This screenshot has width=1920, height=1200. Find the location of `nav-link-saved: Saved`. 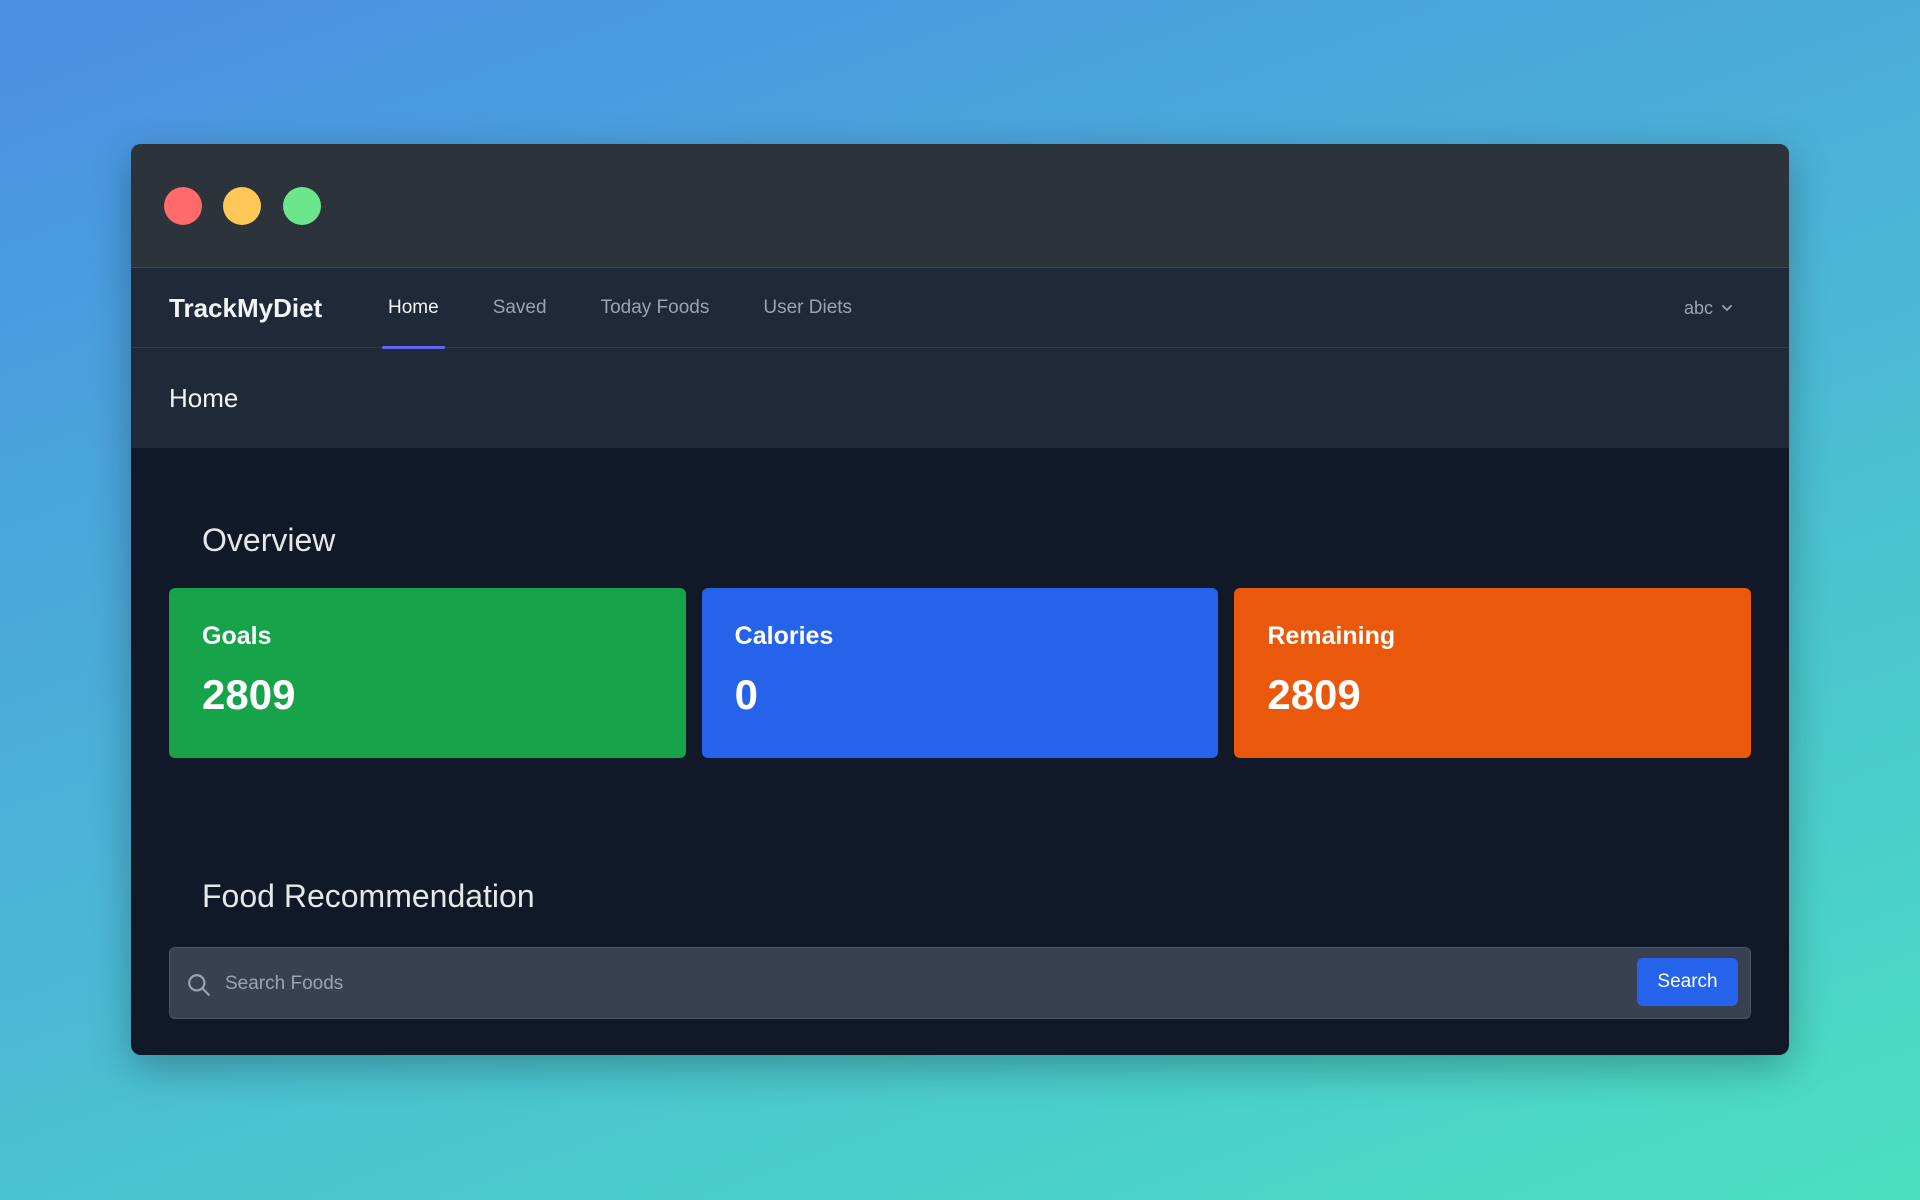

nav-link-saved: Saved is located at coordinates (520, 308).